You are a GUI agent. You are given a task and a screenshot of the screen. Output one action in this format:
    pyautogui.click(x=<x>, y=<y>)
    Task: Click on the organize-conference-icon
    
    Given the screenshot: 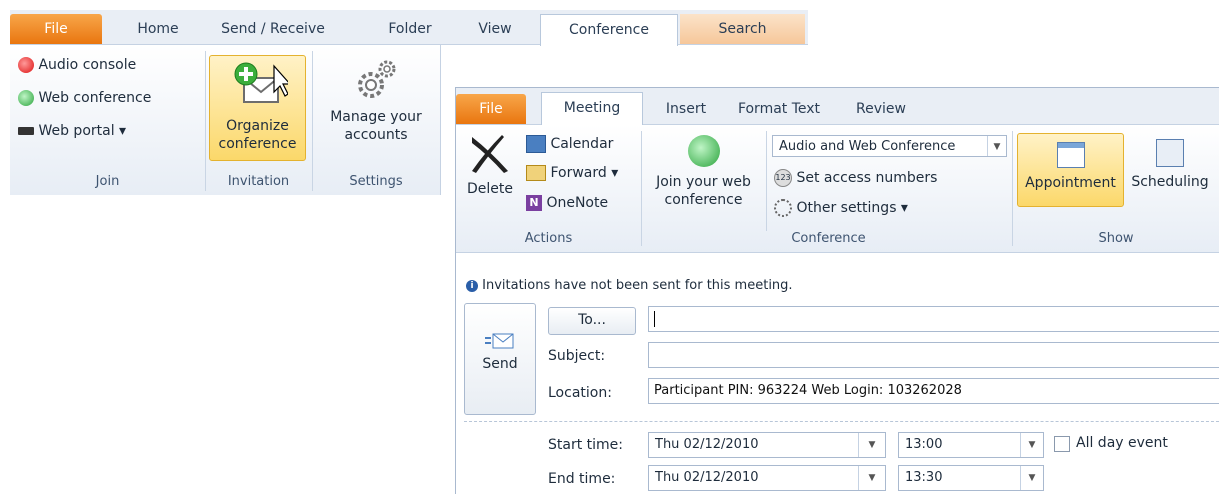 What is the action you would take?
    pyautogui.click(x=262, y=82)
    